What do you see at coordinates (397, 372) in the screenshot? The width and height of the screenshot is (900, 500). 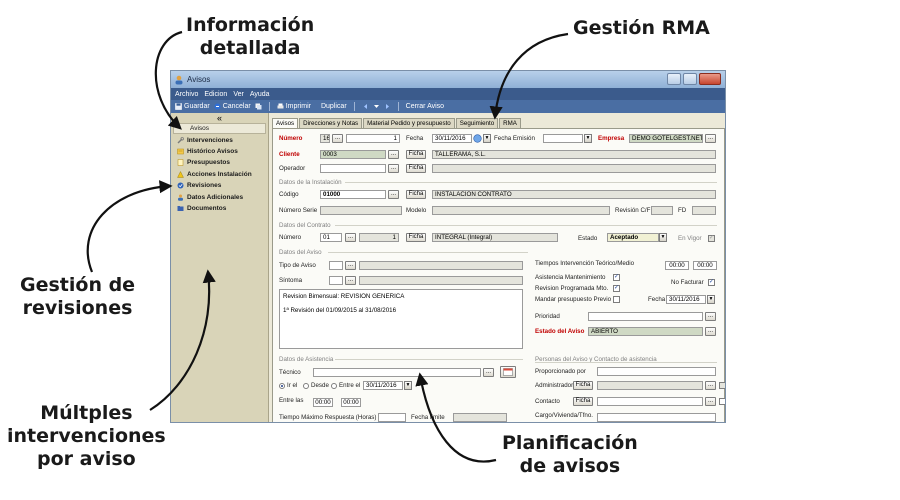 I see `tecnico-field` at bounding box center [397, 372].